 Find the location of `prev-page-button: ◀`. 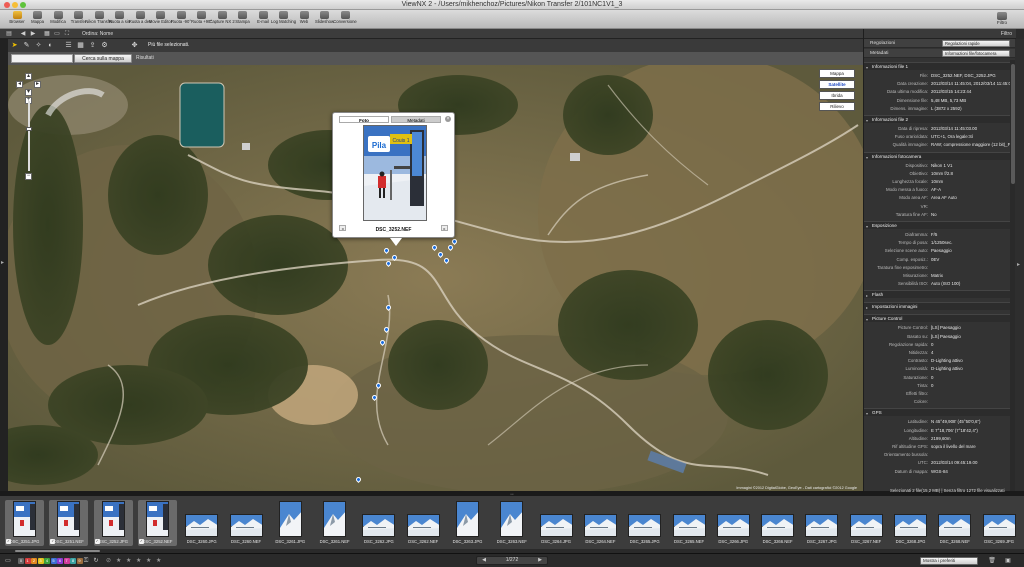

prev-page-button: ◀ is located at coordinates (484, 560).